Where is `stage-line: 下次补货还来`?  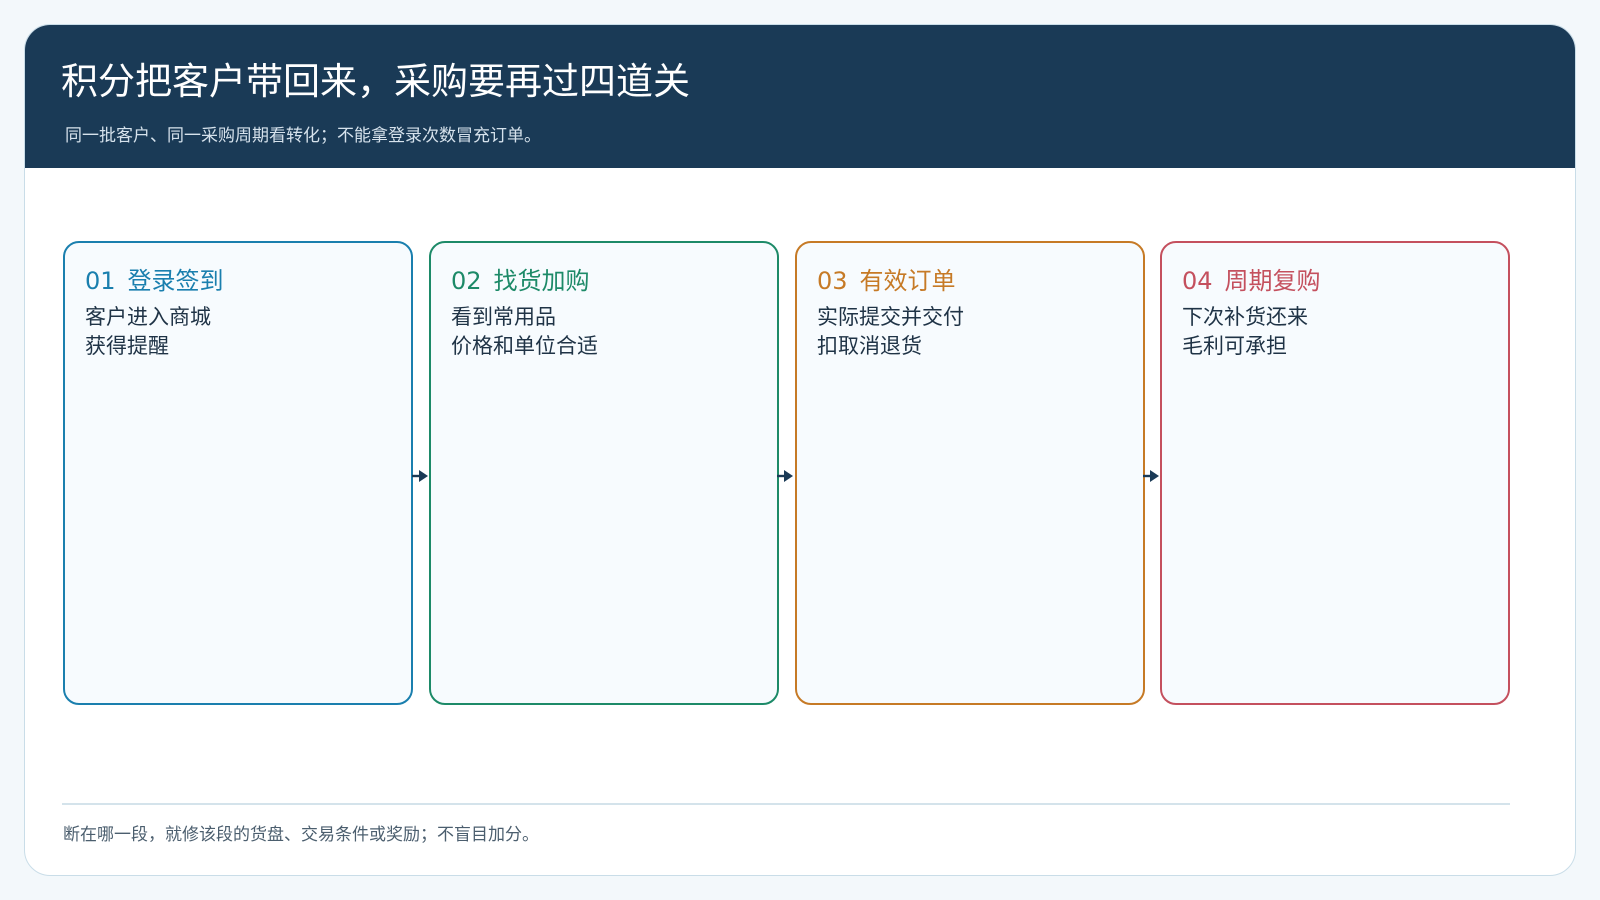
stage-line: 下次补货还来 is located at coordinates (1245, 317).